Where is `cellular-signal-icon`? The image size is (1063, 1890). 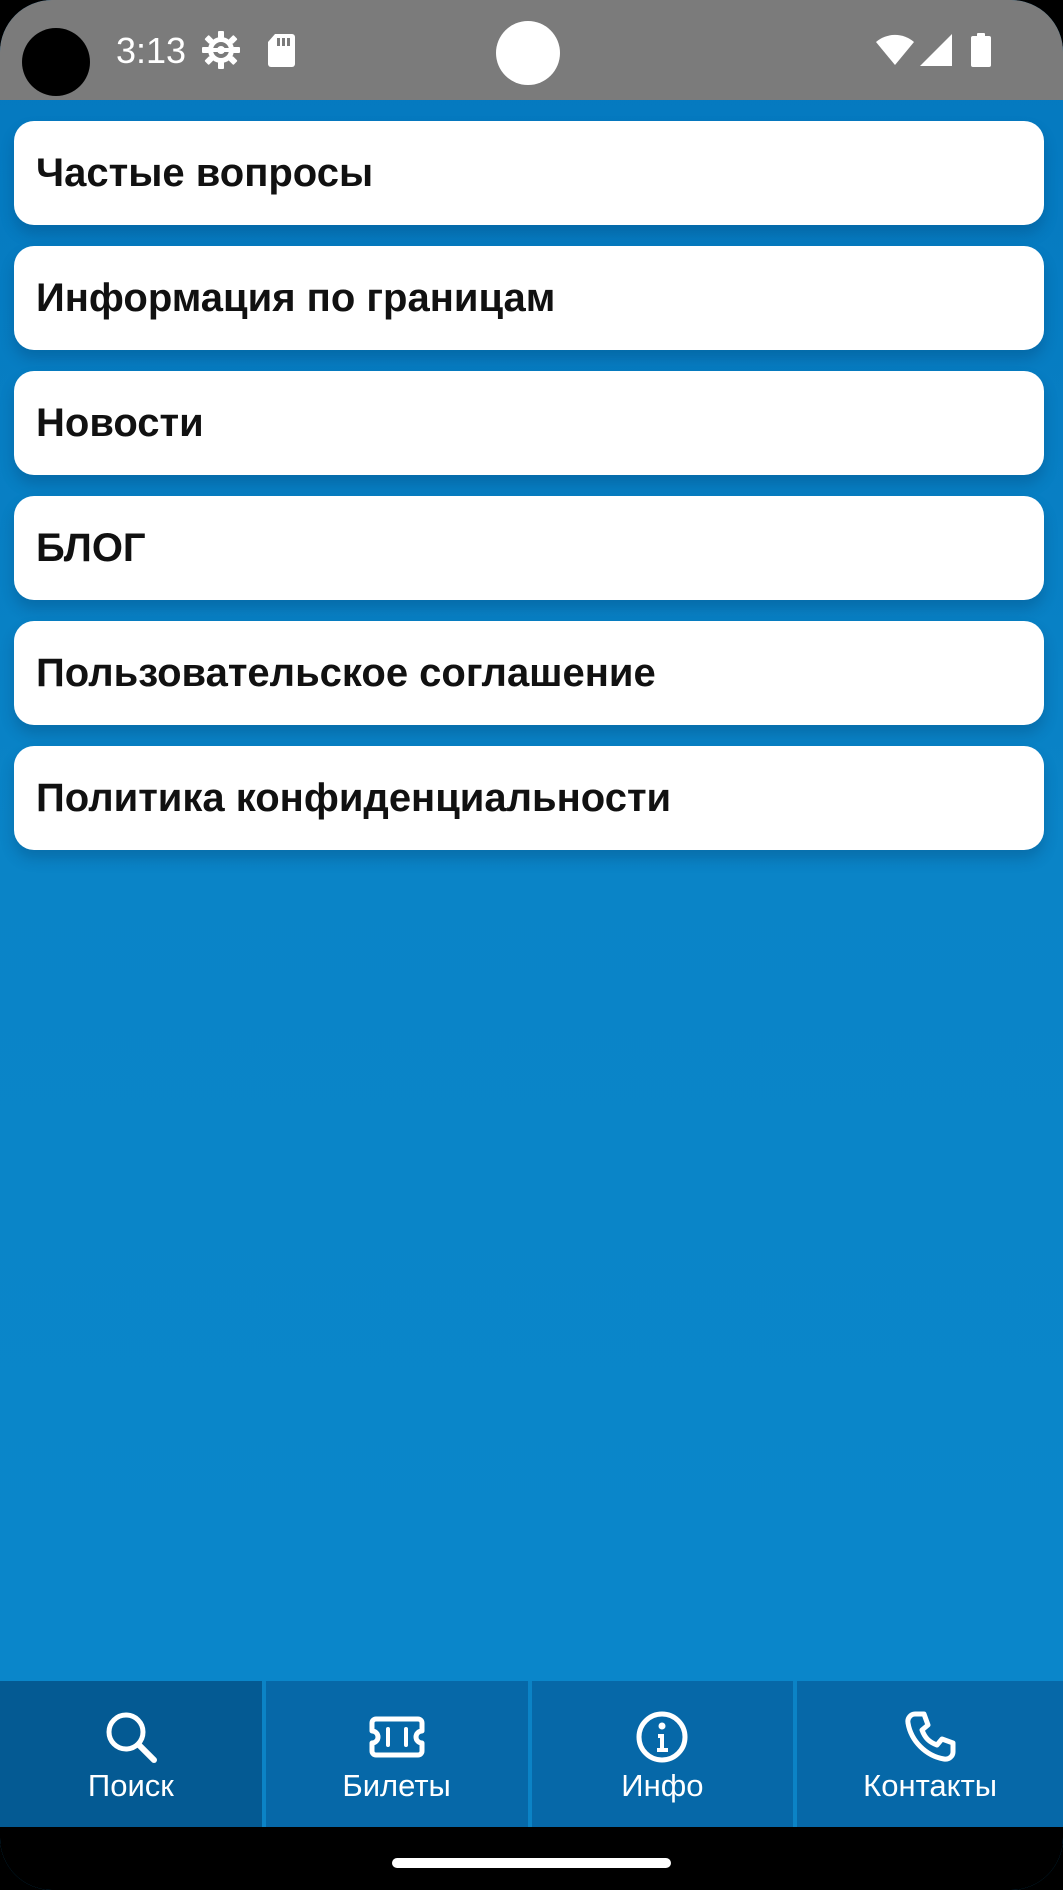
cellular-signal-icon is located at coordinates (936, 50).